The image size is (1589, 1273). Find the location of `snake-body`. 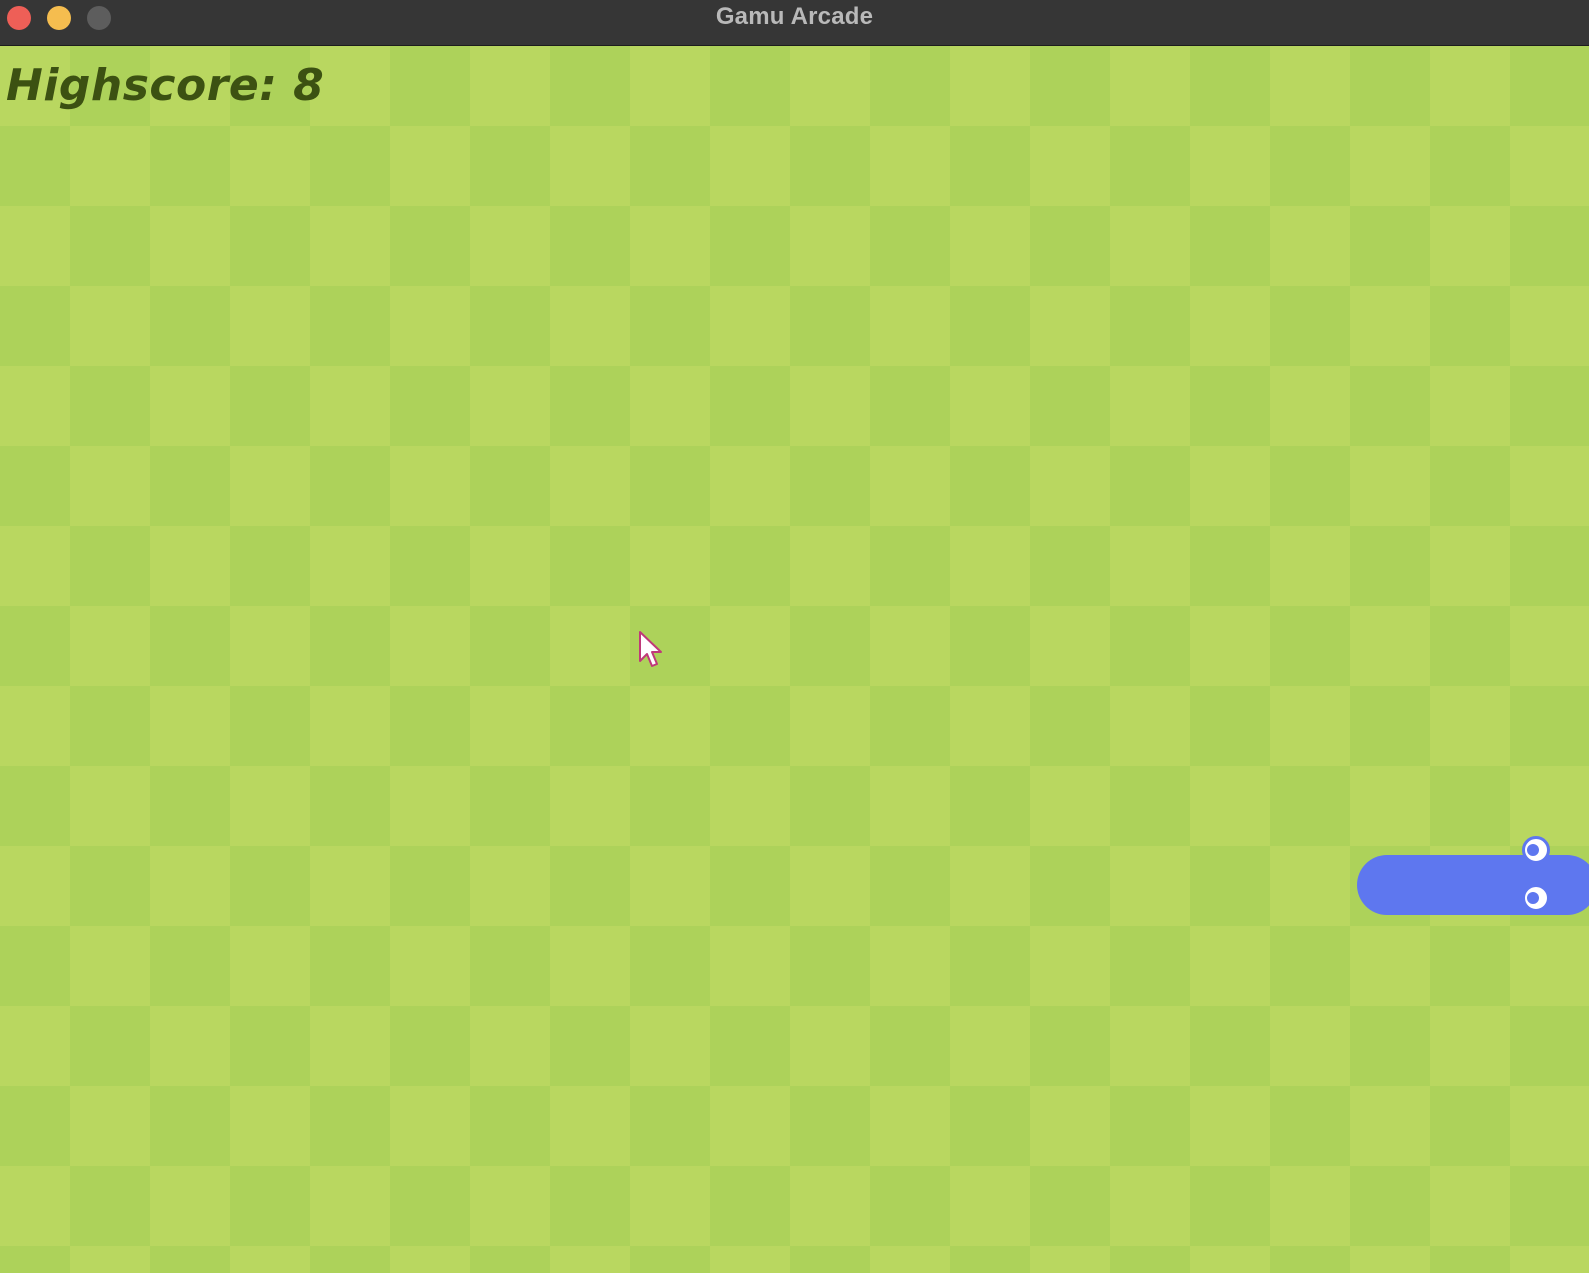

snake-body is located at coordinates (1473, 885).